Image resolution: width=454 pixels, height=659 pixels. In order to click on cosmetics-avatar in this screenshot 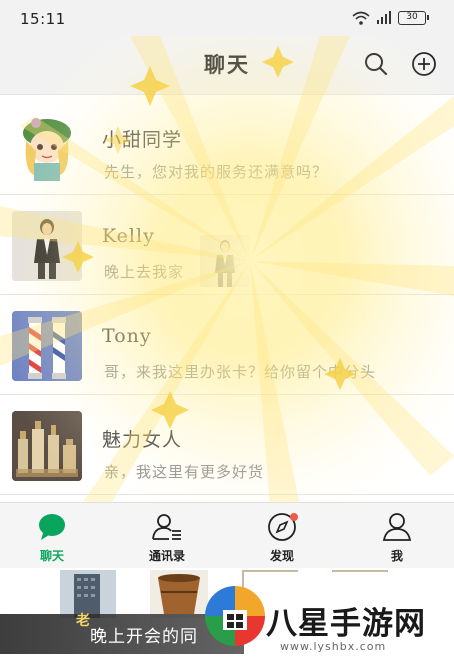, I will do `click(47, 446)`.